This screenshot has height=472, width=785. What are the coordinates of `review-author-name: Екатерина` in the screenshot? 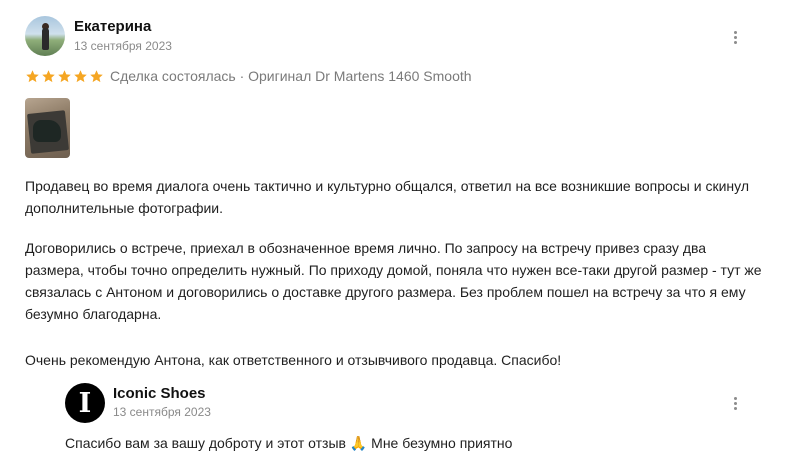 It's located at (112, 26).